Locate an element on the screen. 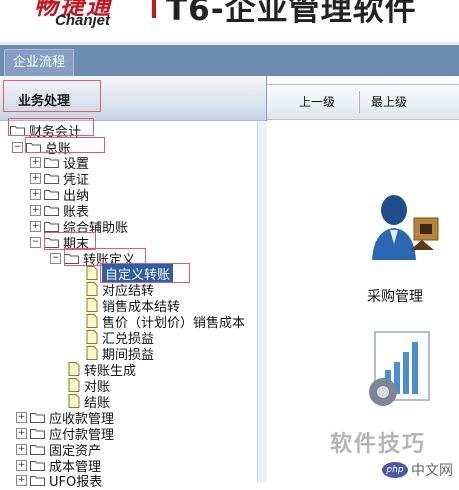  banner-separator is located at coordinates (154, 9).